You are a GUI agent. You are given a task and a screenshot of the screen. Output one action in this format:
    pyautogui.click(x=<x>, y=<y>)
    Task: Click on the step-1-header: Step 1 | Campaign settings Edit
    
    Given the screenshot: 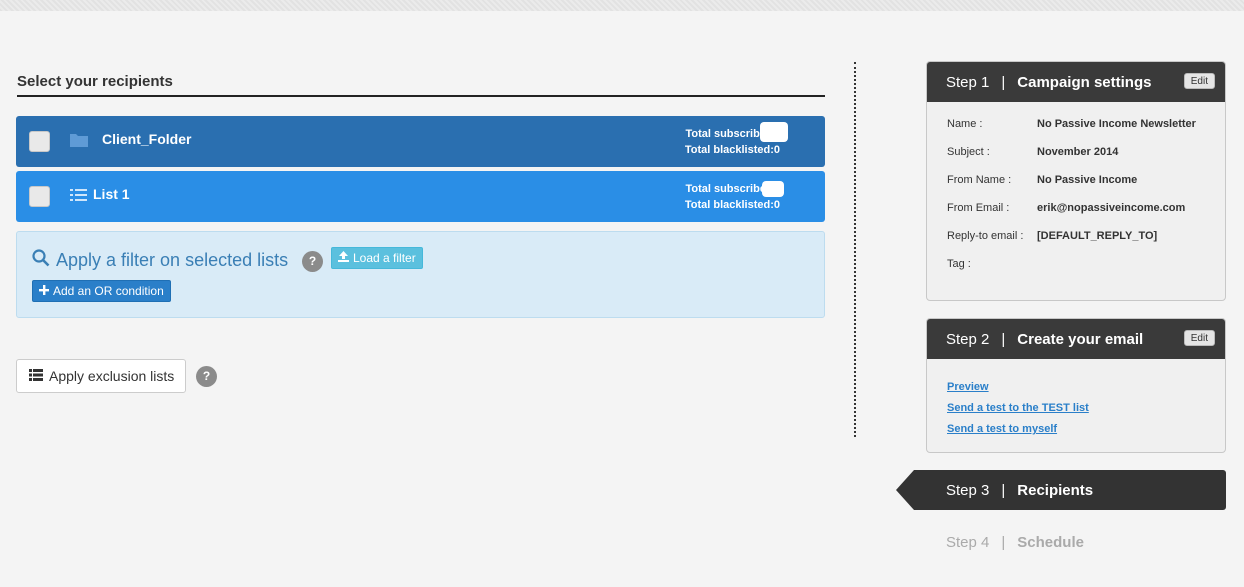 What is the action you would take?
    pyautogui.click(x=1076, y=82)
    